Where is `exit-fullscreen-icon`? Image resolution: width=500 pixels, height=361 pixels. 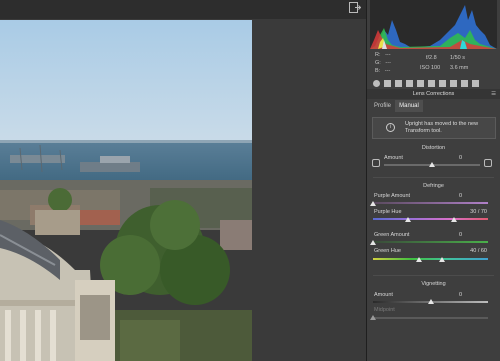
exit-fullscreen-icon is located at coordinates (356, 8).